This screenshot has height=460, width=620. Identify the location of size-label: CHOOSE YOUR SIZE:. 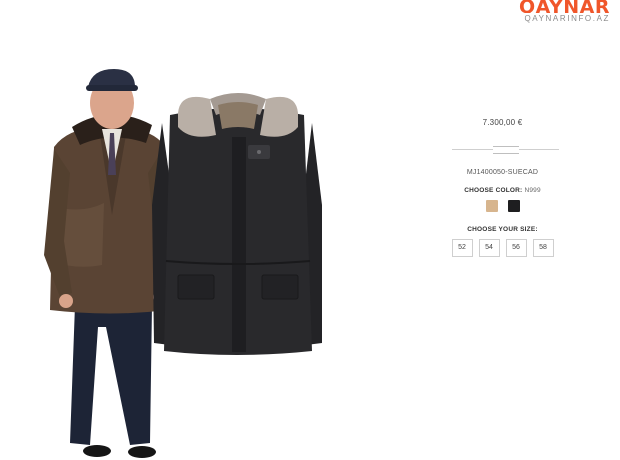
(502, 229).